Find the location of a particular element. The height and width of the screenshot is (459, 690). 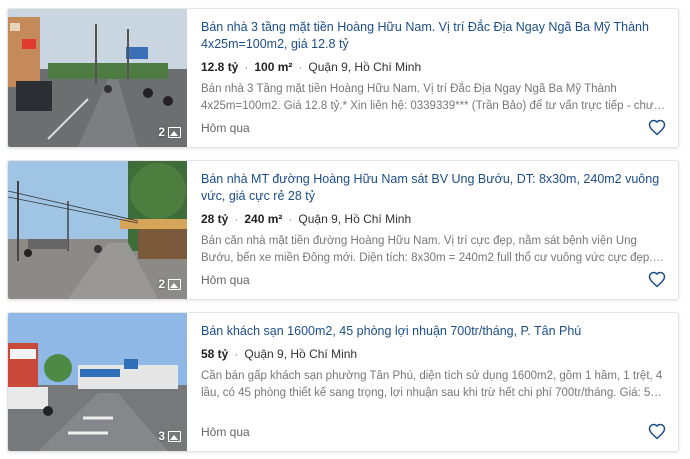

photo-count-value: 3 is located at coordinates (161, 436).